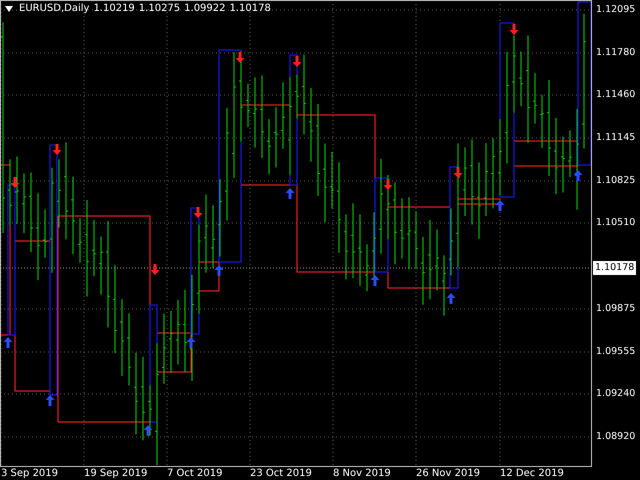  Describe the element at coordinates (116, 474) in the screenshot. I see `date-axis-label: 19 Sep 2019` at that location.